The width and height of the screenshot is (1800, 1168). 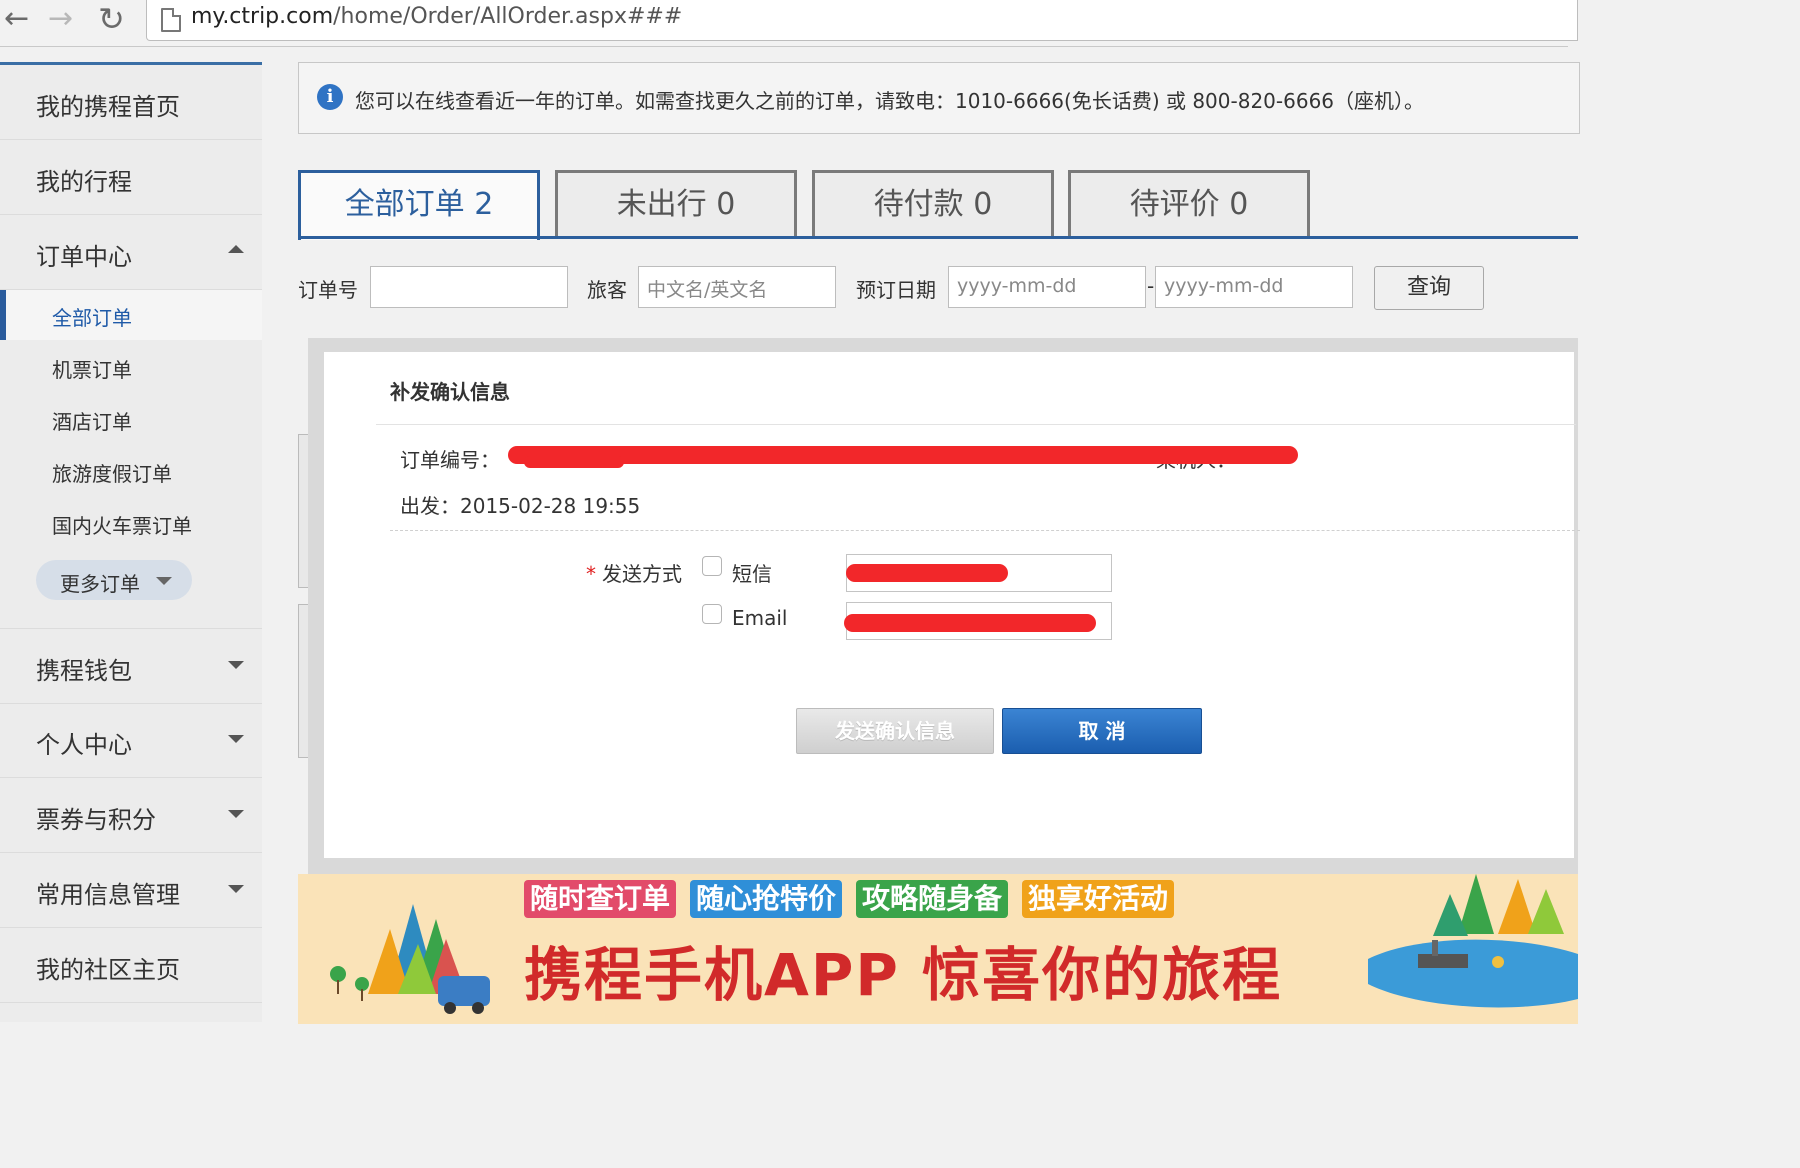 What do you see at coordinates (976, 424) in the screenshot?
I see `divider` at bounding box center [976, 424].